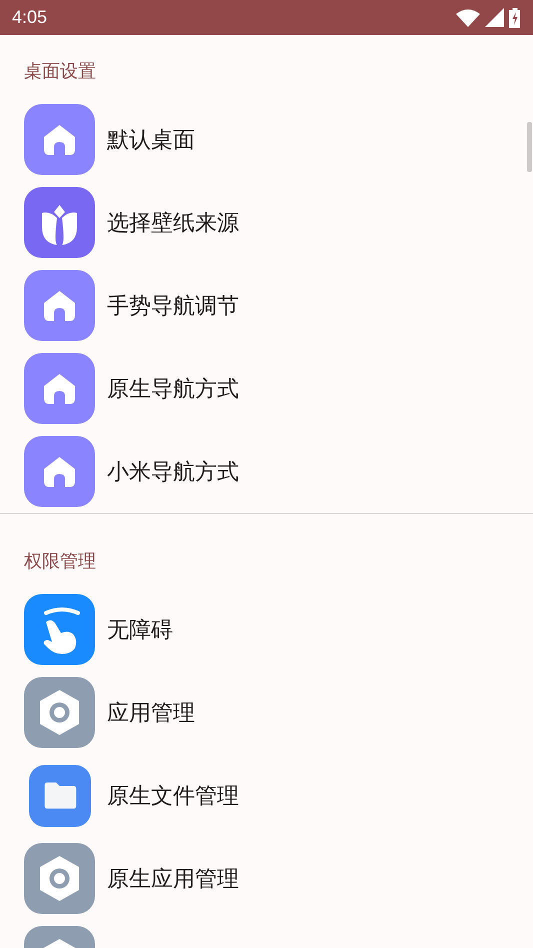  Describe the element at coordinates (30, 17) in the screenshot. I see `clock: 4:05` at that location.